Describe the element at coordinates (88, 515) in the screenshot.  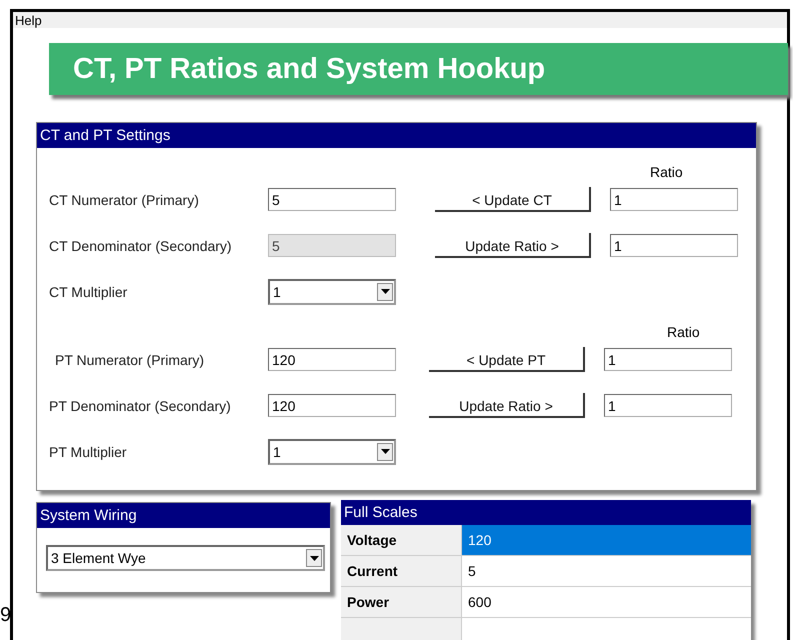
I see `panel-title: System Wiring` at that location.